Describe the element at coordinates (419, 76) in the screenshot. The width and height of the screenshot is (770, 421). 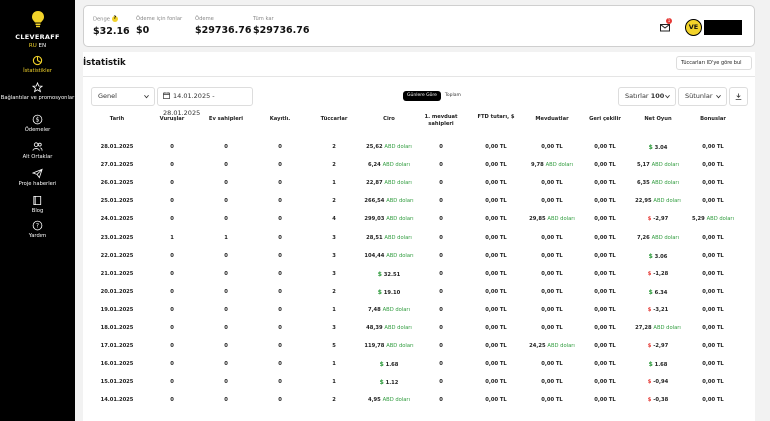
I see `divider` at that location.